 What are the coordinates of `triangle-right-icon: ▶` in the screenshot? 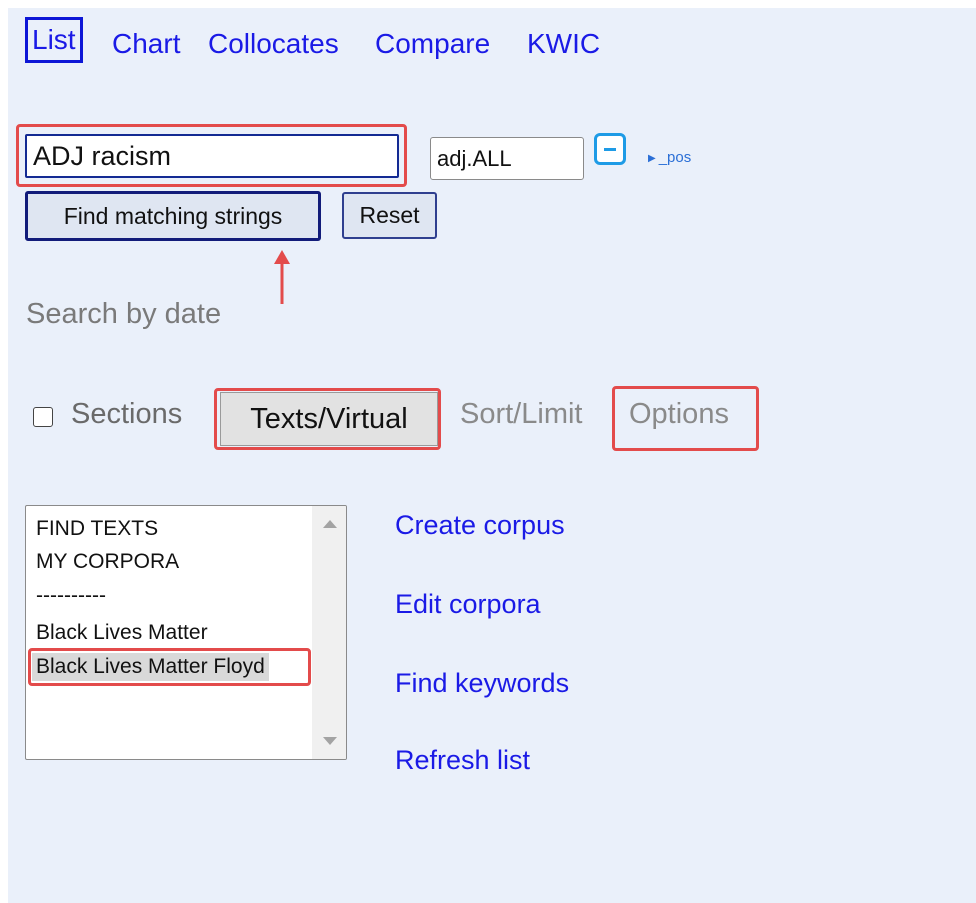 It's located at (652, 158).